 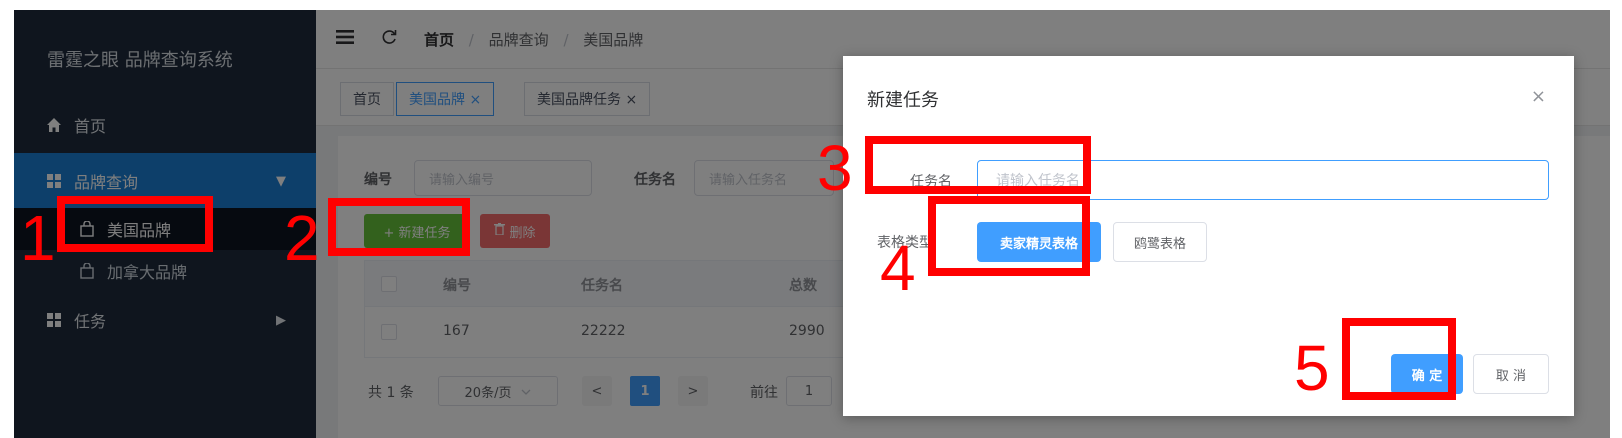 I want to click on annotation-number-3: 3, so click(x=835, y=168).